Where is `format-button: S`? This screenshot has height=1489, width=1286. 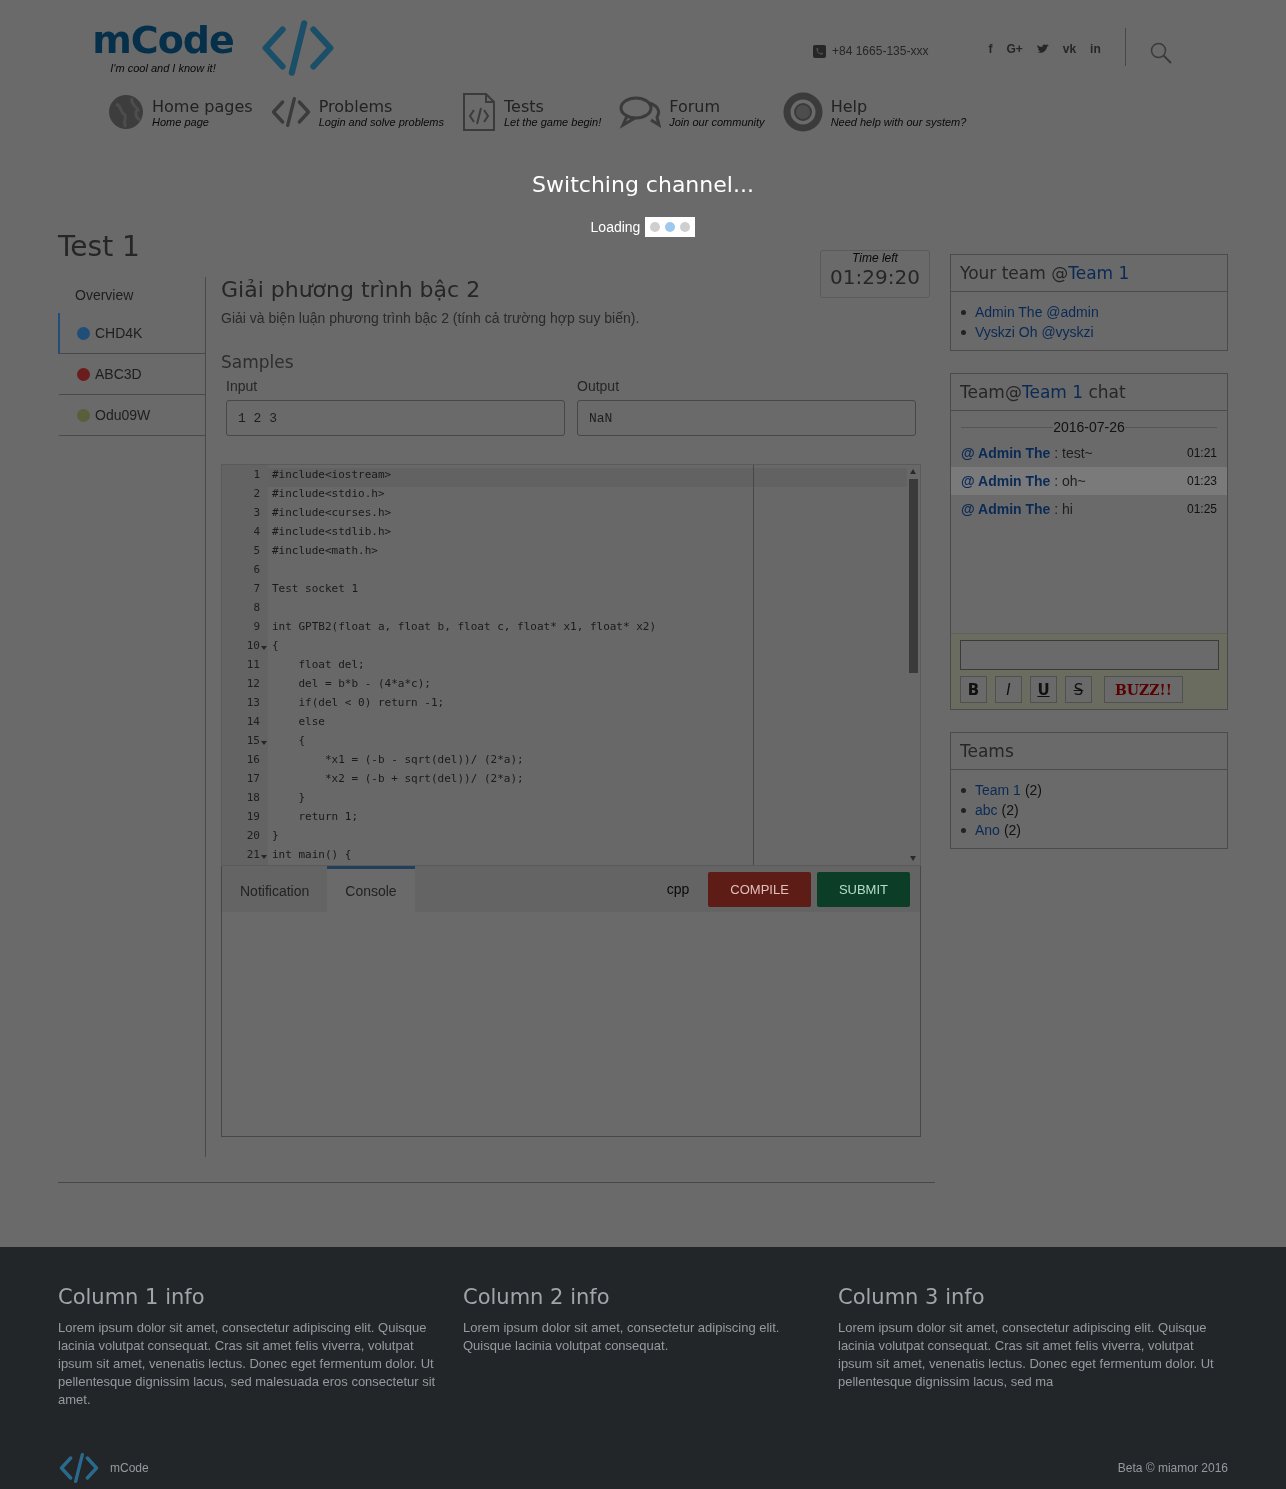
format-button: S is located at coordinates (1078, 689).